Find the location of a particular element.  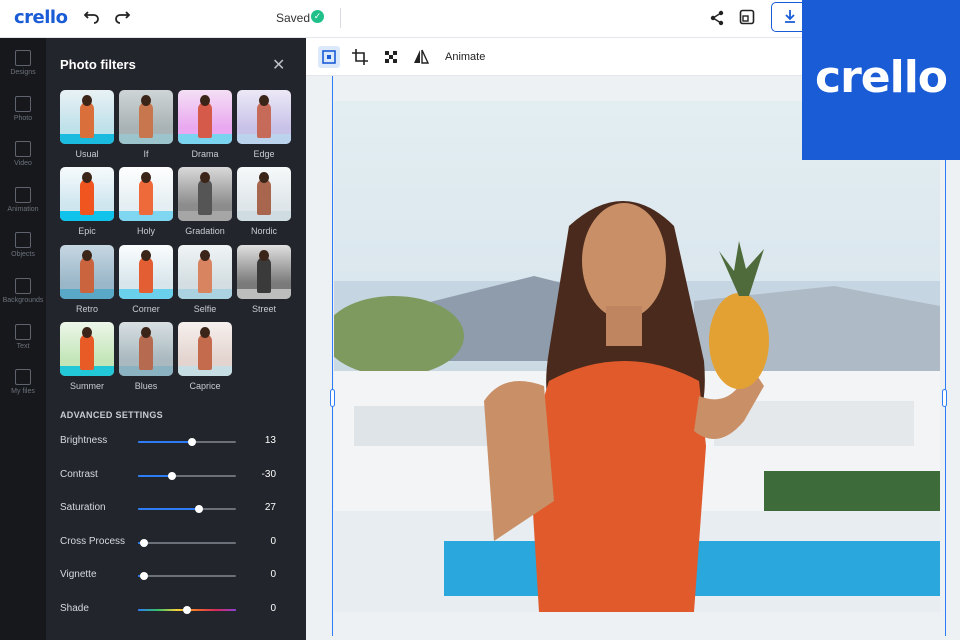

slider-label: Saturation is located at coordinates (83, 507).